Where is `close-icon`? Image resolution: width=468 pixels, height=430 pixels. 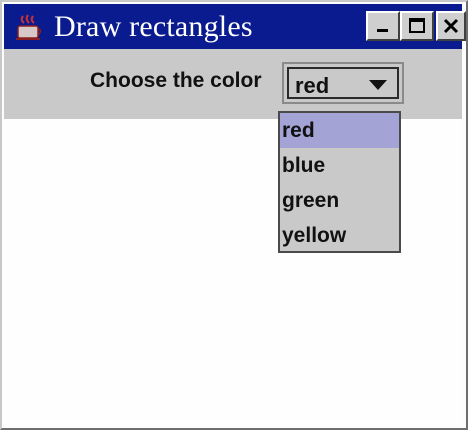
close-icon is located at coordinates (451, 26).